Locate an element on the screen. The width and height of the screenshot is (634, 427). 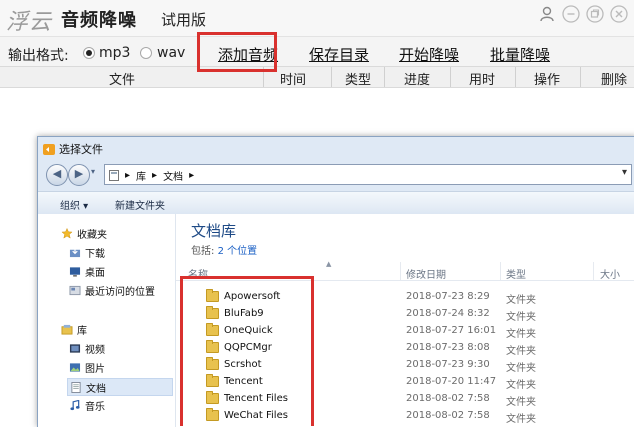
dialog-title-bar: 选择文件 is located at coordinates (73, 149).